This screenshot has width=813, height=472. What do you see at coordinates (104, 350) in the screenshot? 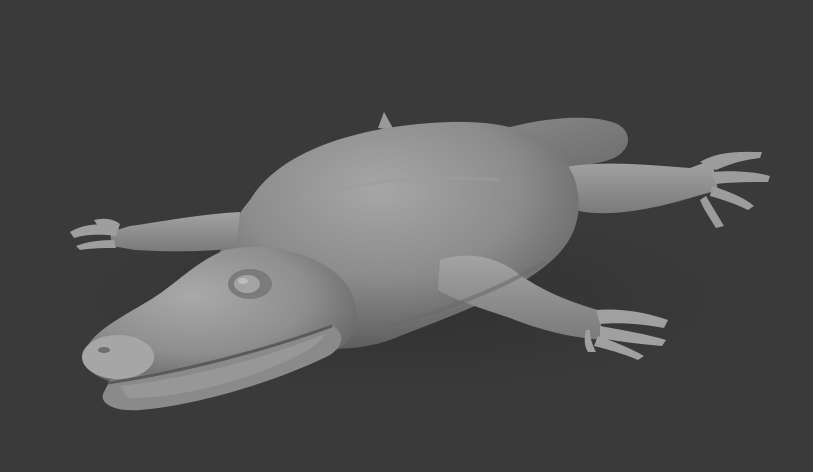
I see `nostril` at bounding box center [104, 350].